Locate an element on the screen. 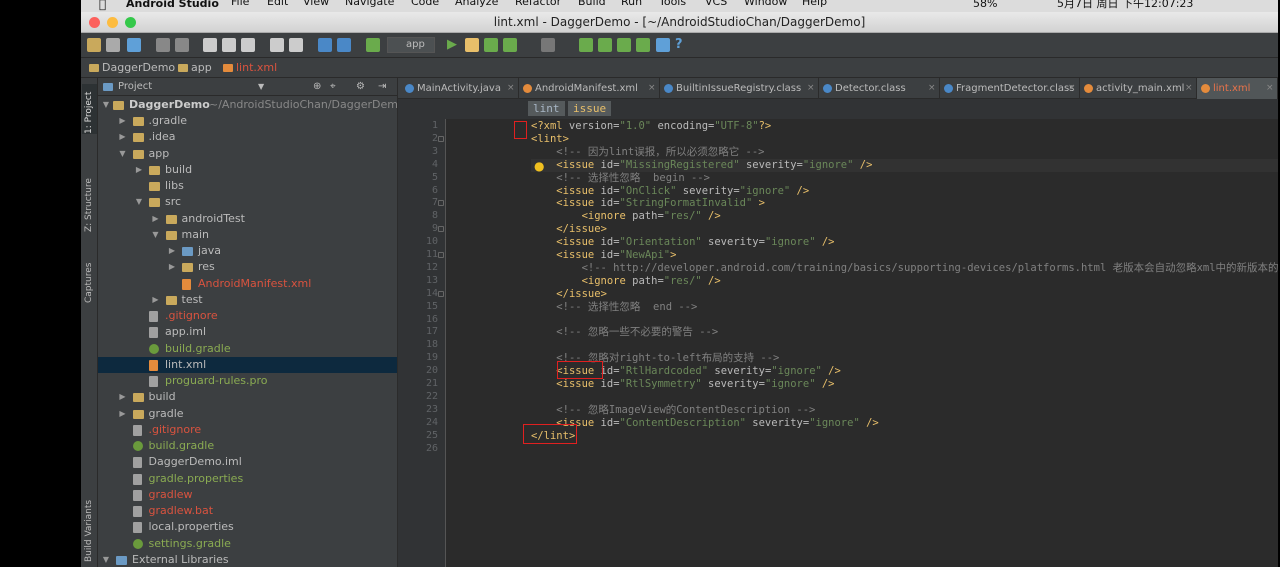  editor-tab: Detector.class × is located at coordinates (879, 88).